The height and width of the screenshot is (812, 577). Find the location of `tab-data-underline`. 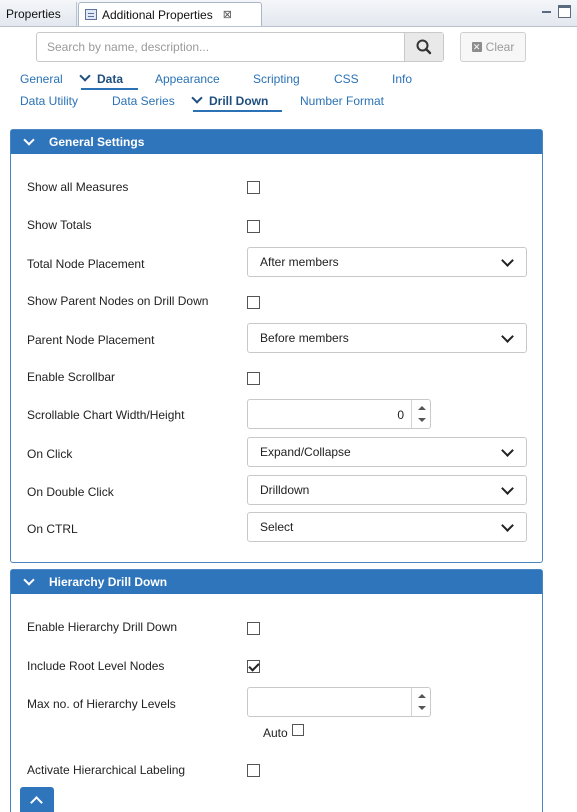

tab-data-underline is located at coordinates (109, 89).